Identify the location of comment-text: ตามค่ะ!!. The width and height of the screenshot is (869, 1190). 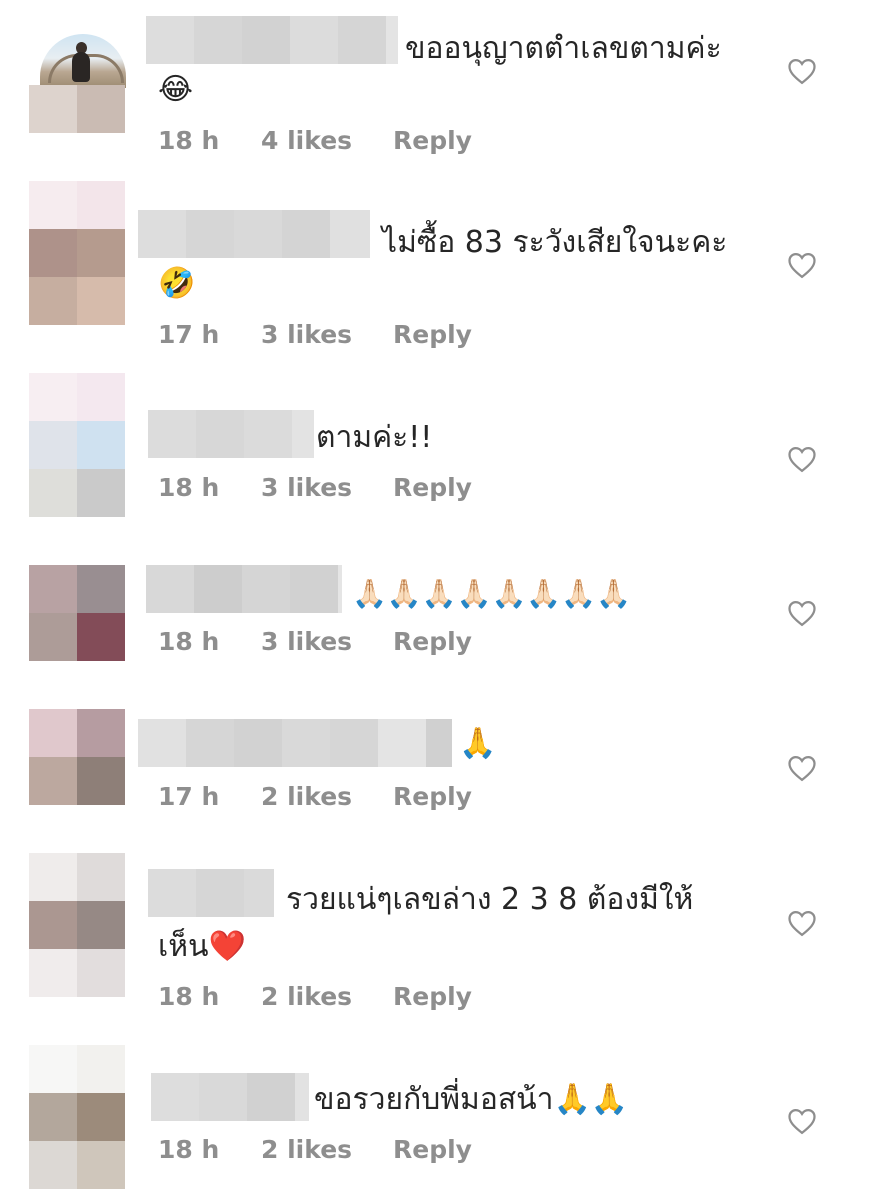
(374, 437).